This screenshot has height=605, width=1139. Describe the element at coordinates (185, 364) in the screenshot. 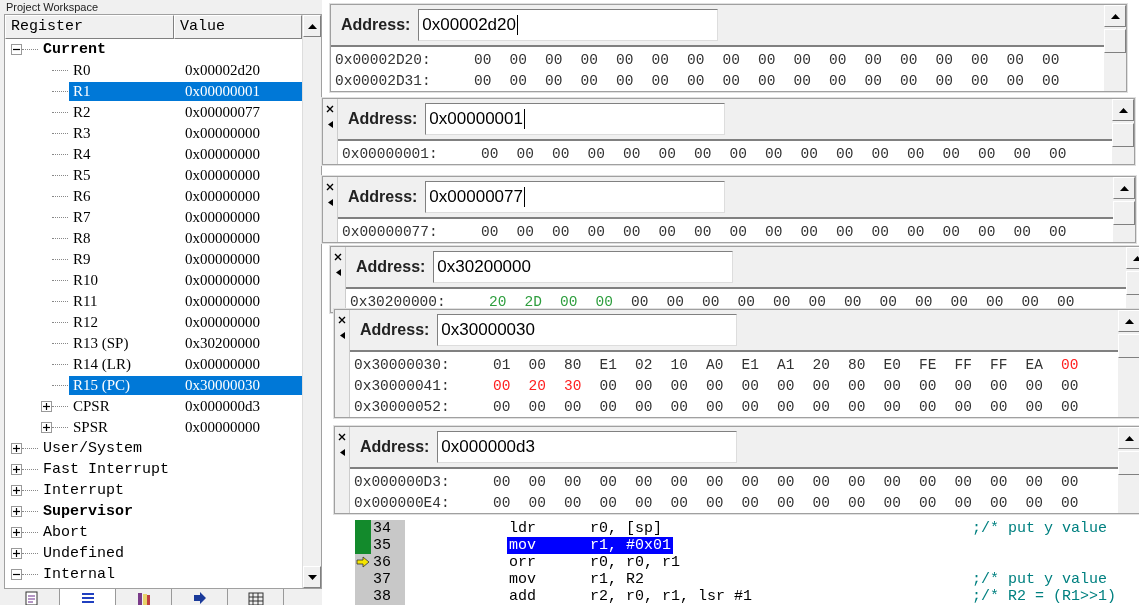

I see `register-row: R14 (LR) 0x00000000` at that location.